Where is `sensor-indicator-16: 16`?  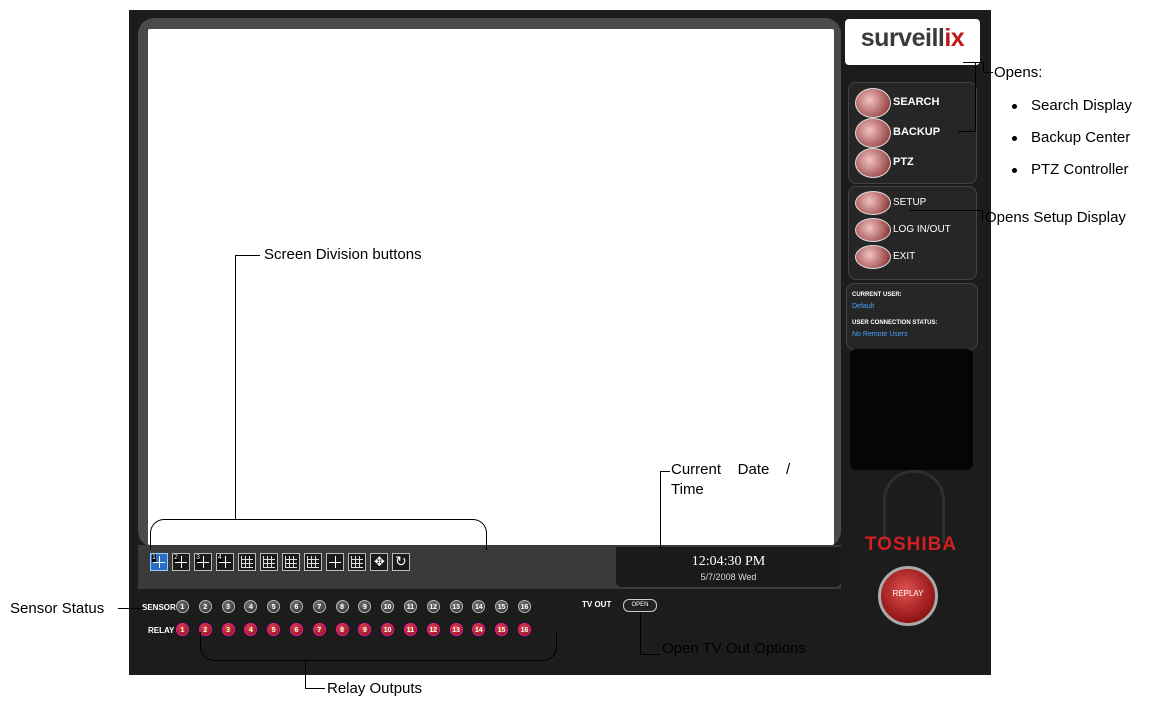
sensor-indicator-16: 16 is located at coordinates (524, 606).